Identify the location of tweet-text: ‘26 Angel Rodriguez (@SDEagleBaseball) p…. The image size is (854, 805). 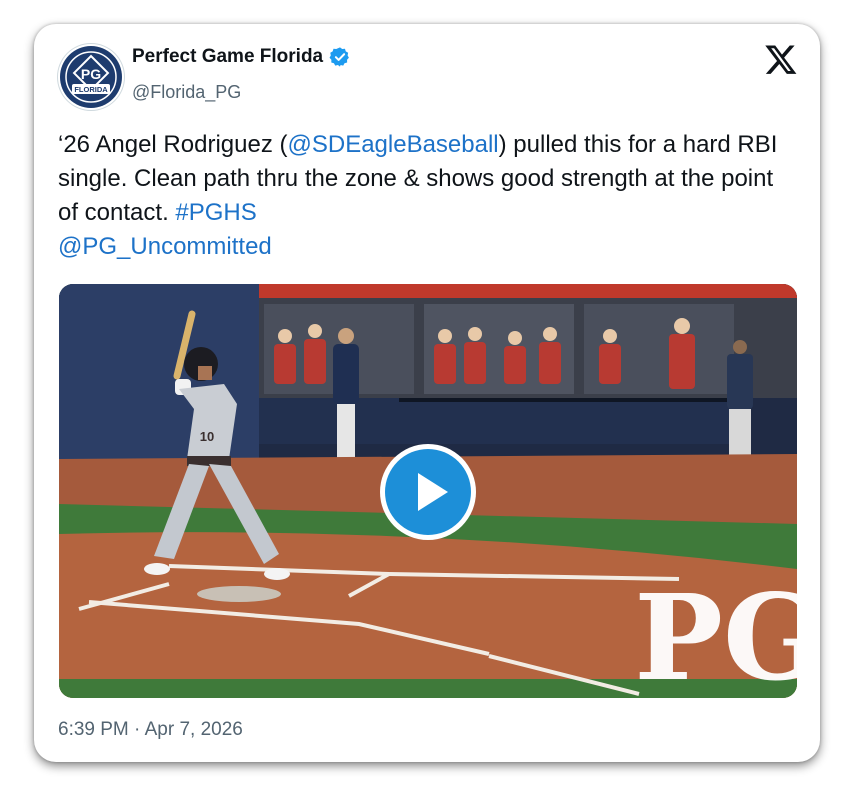
(428, 196).